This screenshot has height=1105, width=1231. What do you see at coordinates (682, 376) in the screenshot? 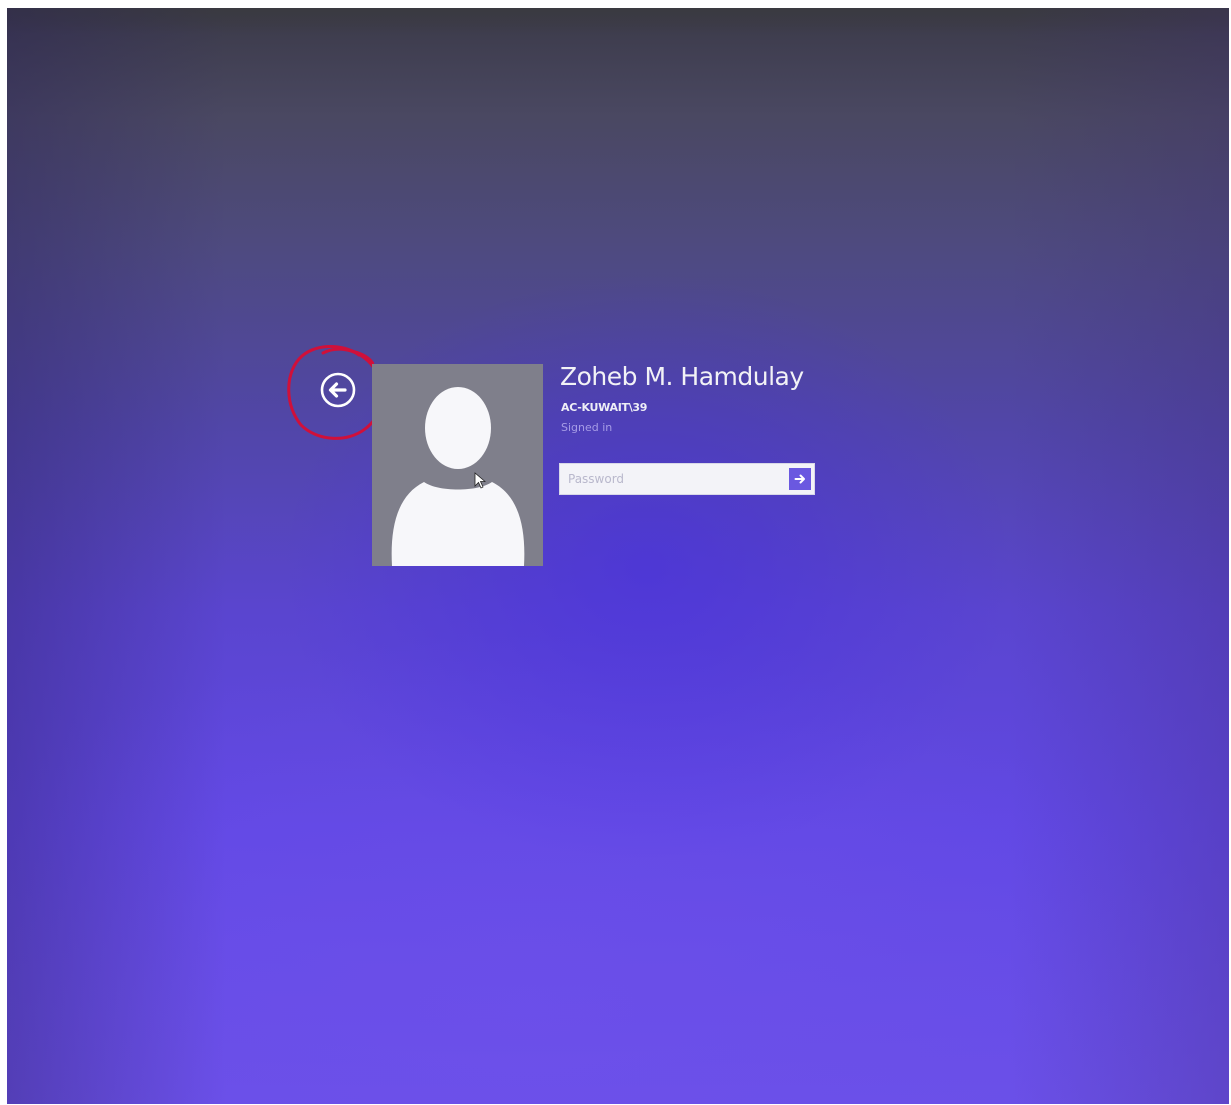
I see `user-display-name: Zoheb M. Hamdulay` at bounding box center [682, 376].